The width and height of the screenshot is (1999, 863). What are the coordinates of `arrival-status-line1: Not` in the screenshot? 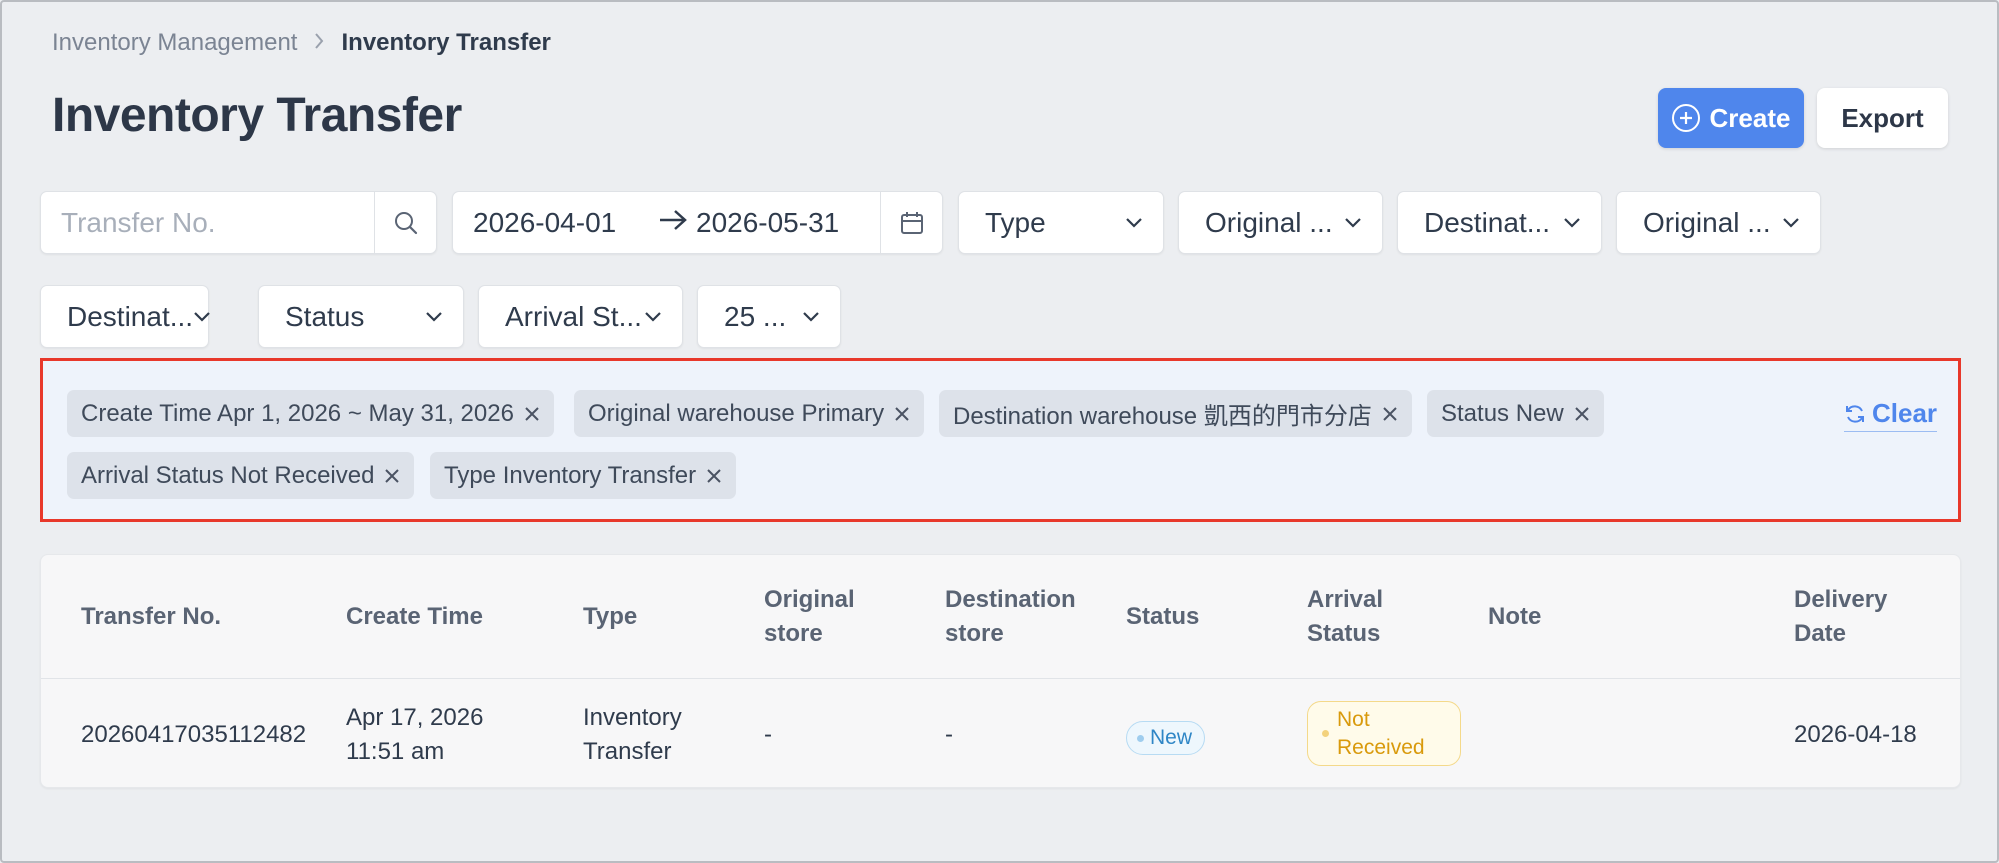 It's located at (1353, 719).